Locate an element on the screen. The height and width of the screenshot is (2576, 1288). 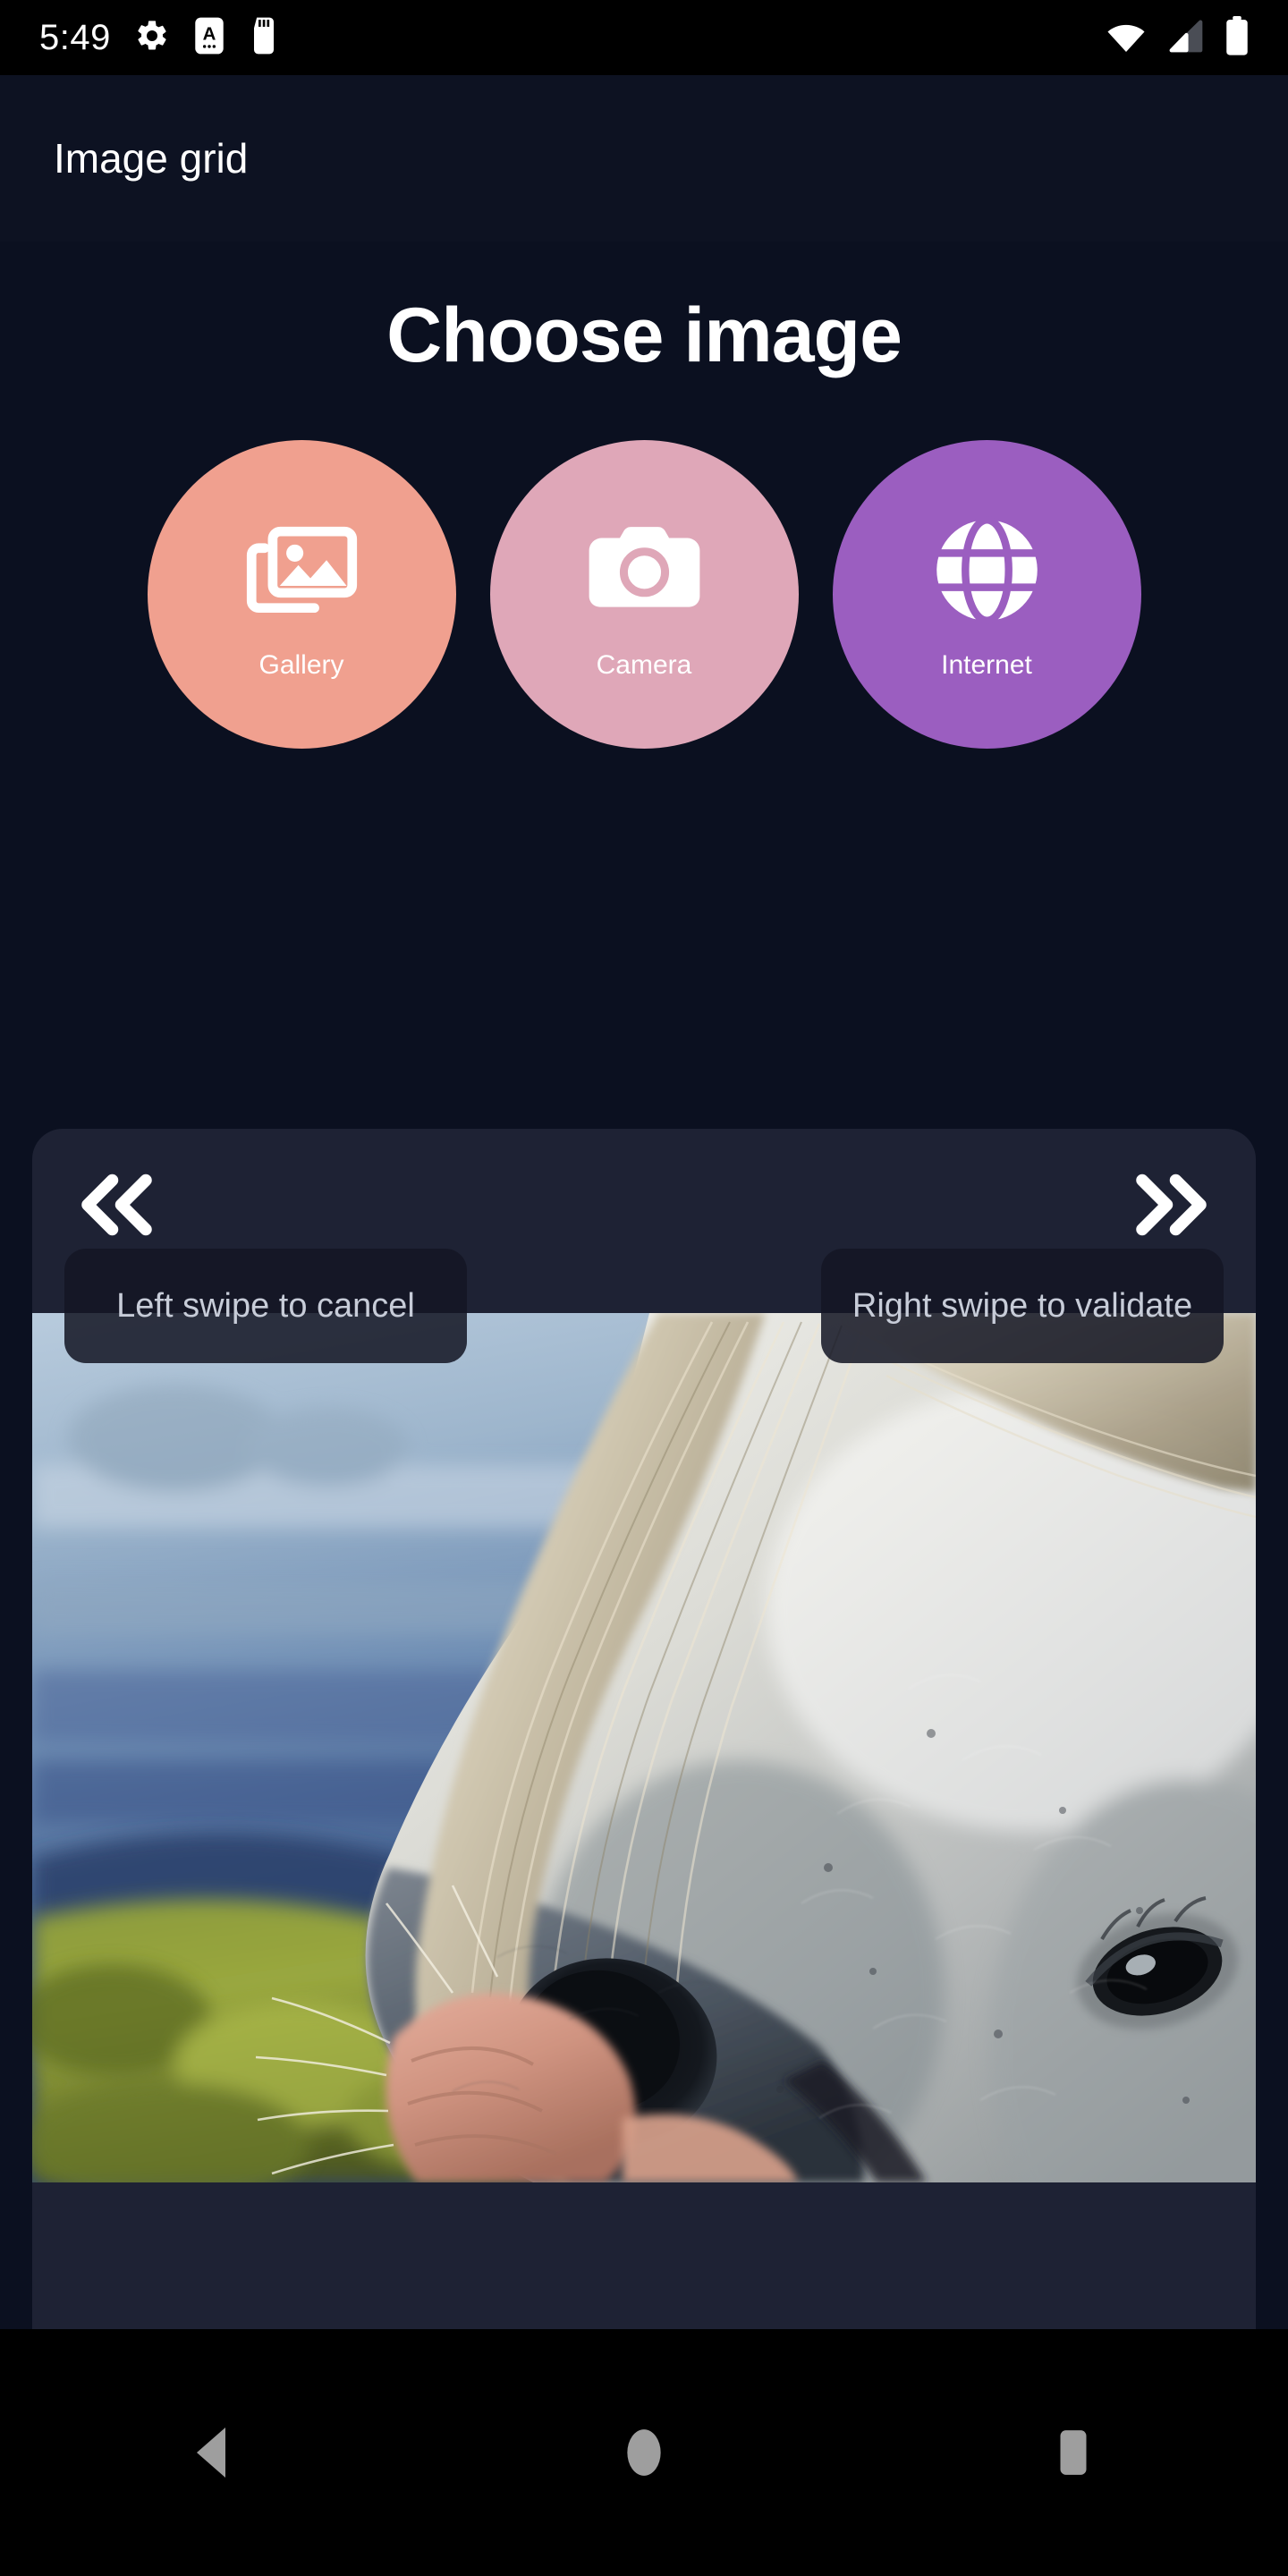
status-bar-clock: 5:49 is located at coordinates (75, 37).